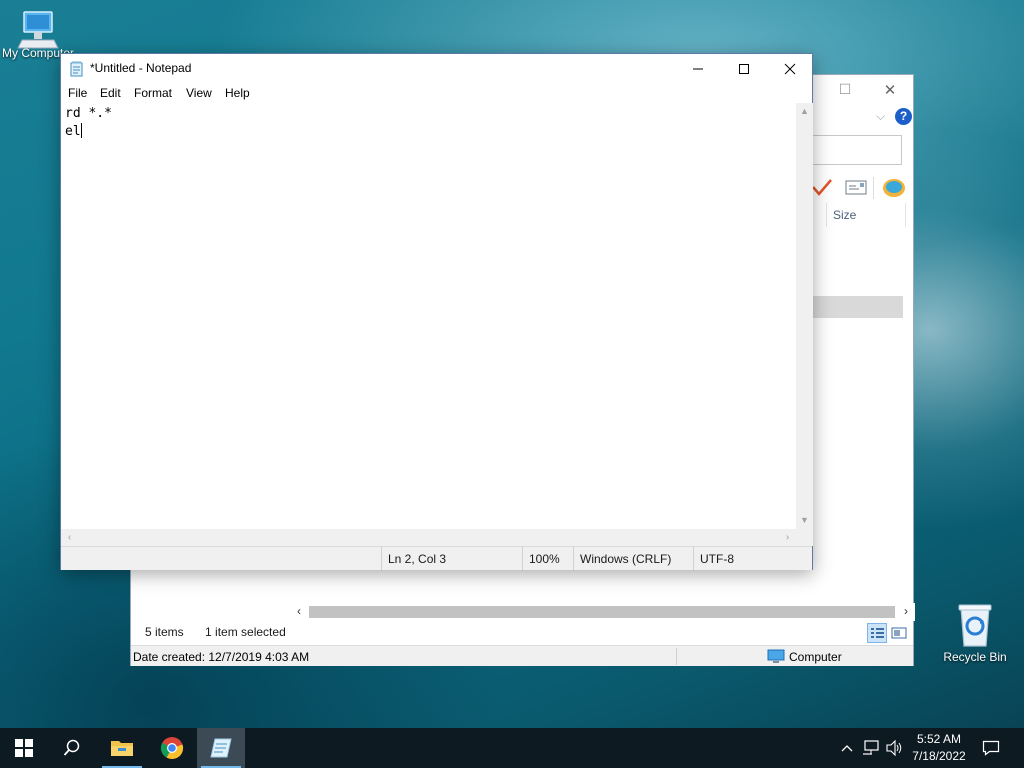 This screenshot has height=768, width=1024. I want to click on date-created: Date created: 12/7/2019 4:03 AM, so click(221, 657).